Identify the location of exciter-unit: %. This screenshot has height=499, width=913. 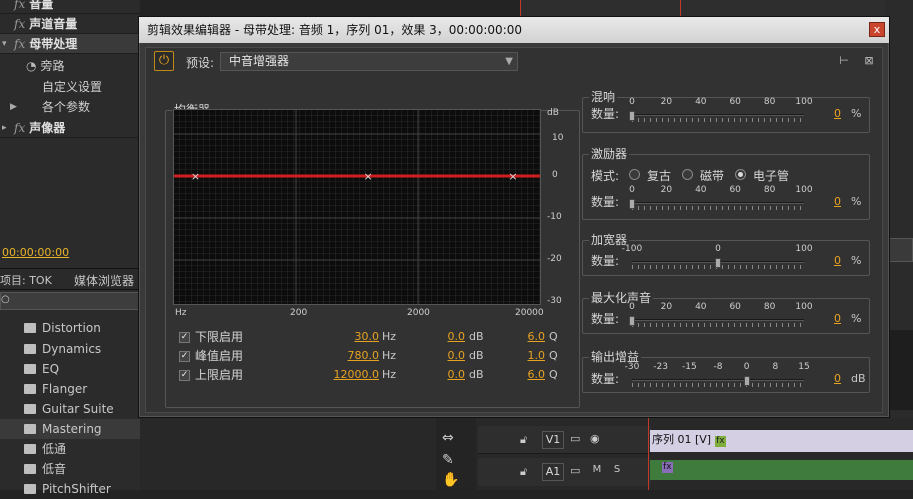
(856, 201).